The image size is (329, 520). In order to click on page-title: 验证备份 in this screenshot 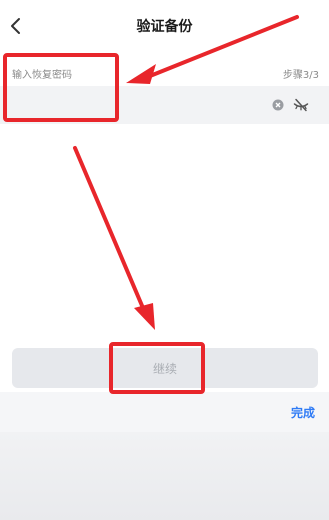, I will do `click(164, 27)`.